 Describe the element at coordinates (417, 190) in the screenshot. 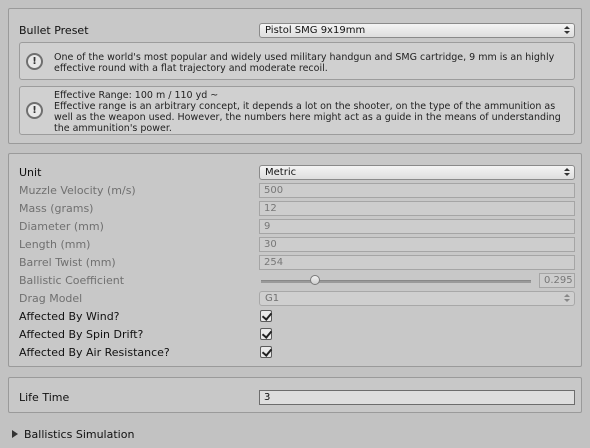

I see `muzzle-velocity-field: 500` at that location.